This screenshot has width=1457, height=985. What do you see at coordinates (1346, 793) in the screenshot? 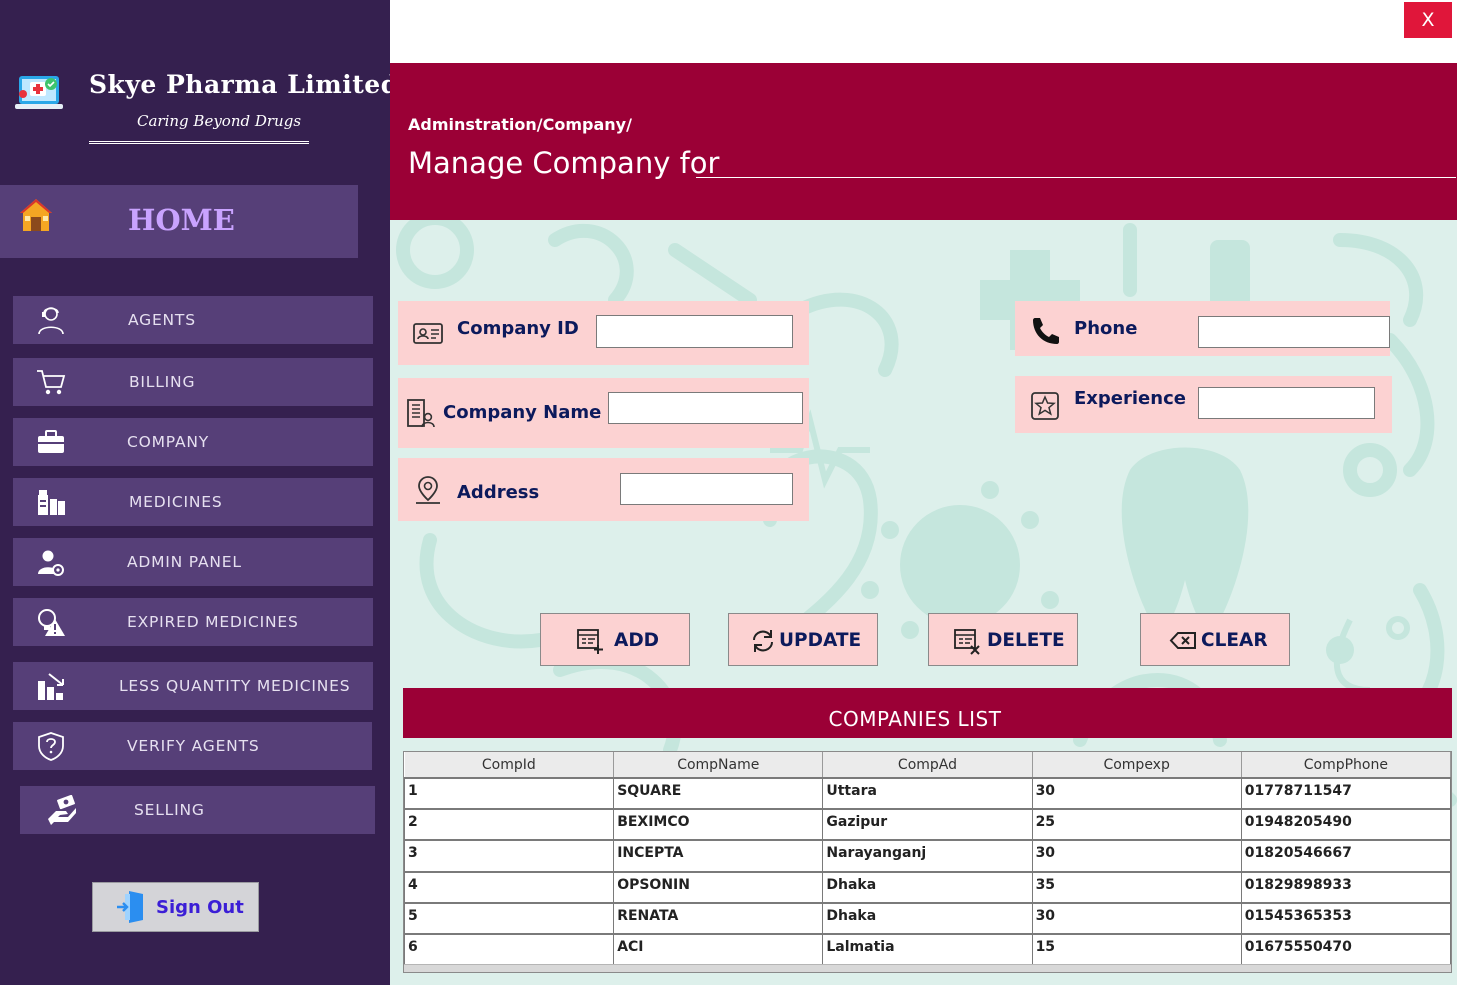
I see `table-cell: 01778711547` at bounding box center [1346, 793].